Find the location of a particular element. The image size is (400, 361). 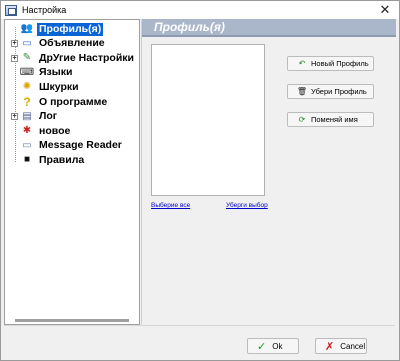

new-star-icon: ✱ is located at coordinates (27, 131).